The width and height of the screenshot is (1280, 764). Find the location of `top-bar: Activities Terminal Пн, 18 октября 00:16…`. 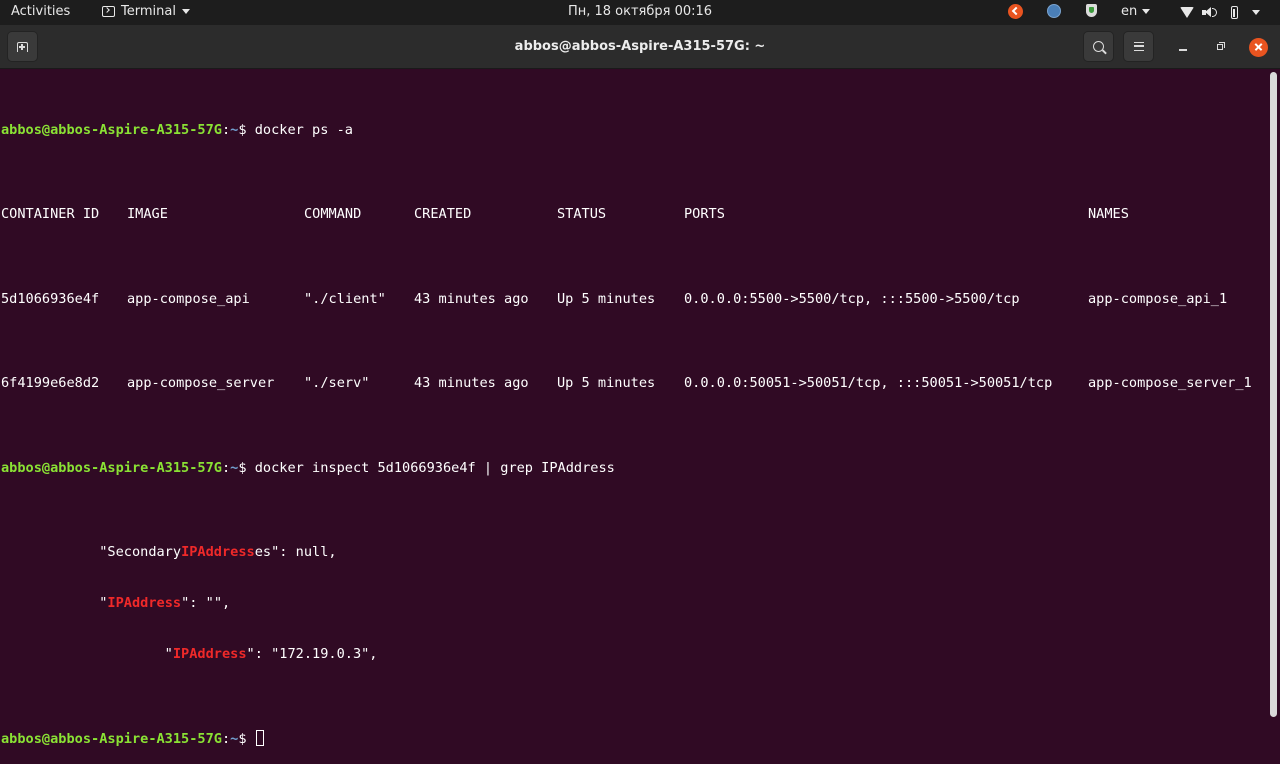

top-bar: Activities Terminal Пн, 18 октября 00:16… is located at coordinates (640, 12).